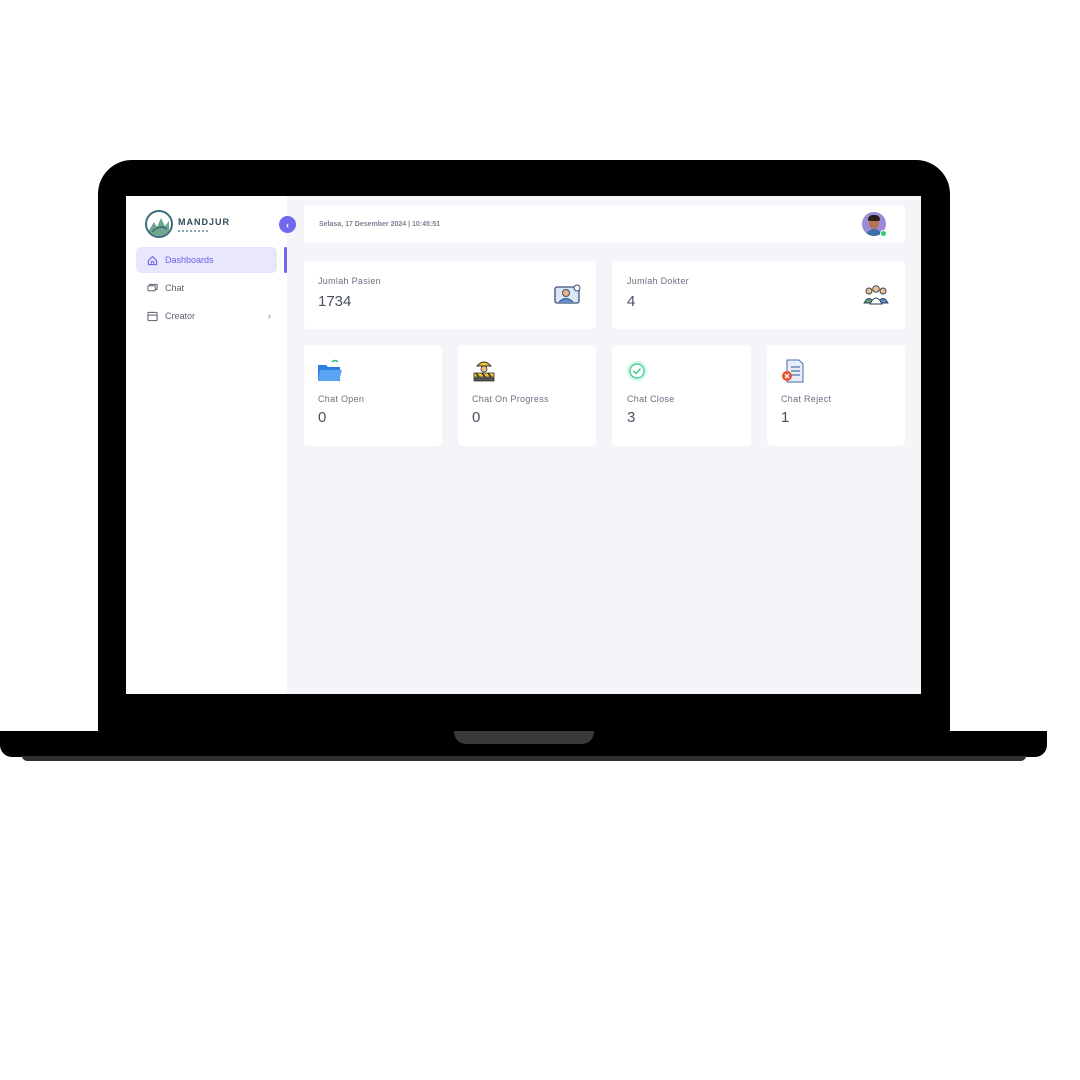 This screenshot has width=1080, height=1080. Describe the element at coordinates (785, 417) in the screenshot. I see `chat-stat-value: 1` at that location.